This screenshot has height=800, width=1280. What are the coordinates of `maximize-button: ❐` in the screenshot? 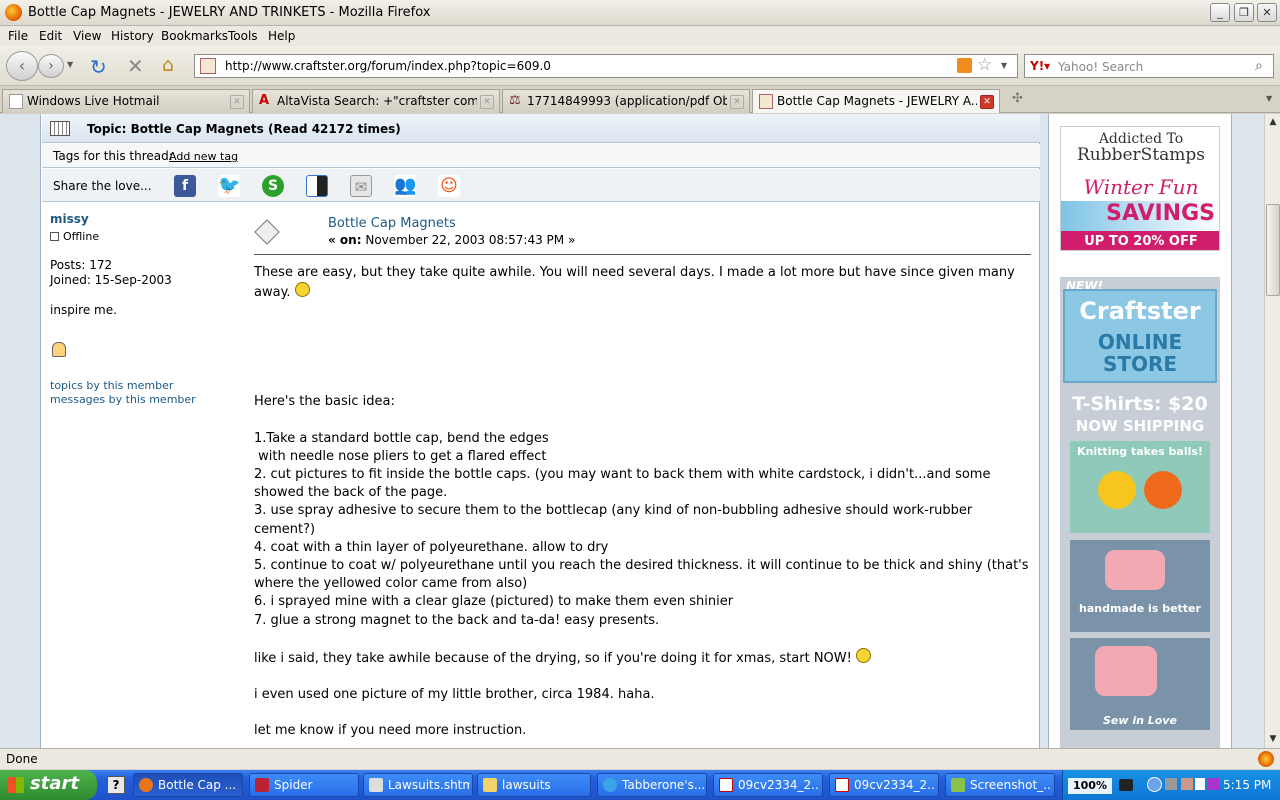 It's located at (1244, 12).